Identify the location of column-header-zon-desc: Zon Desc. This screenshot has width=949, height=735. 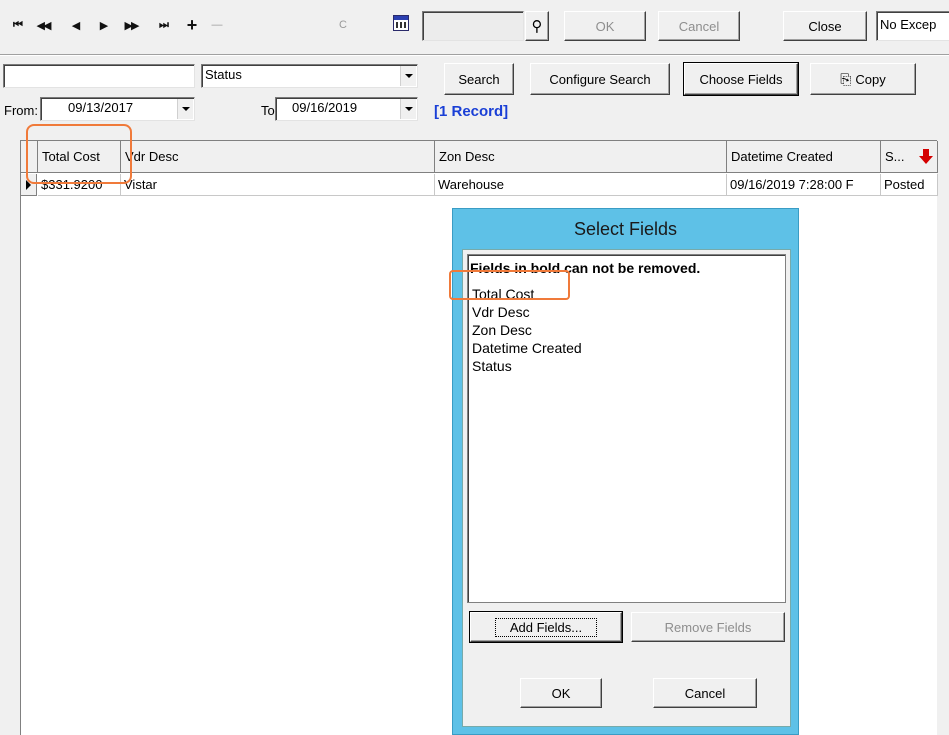
(581, 157).